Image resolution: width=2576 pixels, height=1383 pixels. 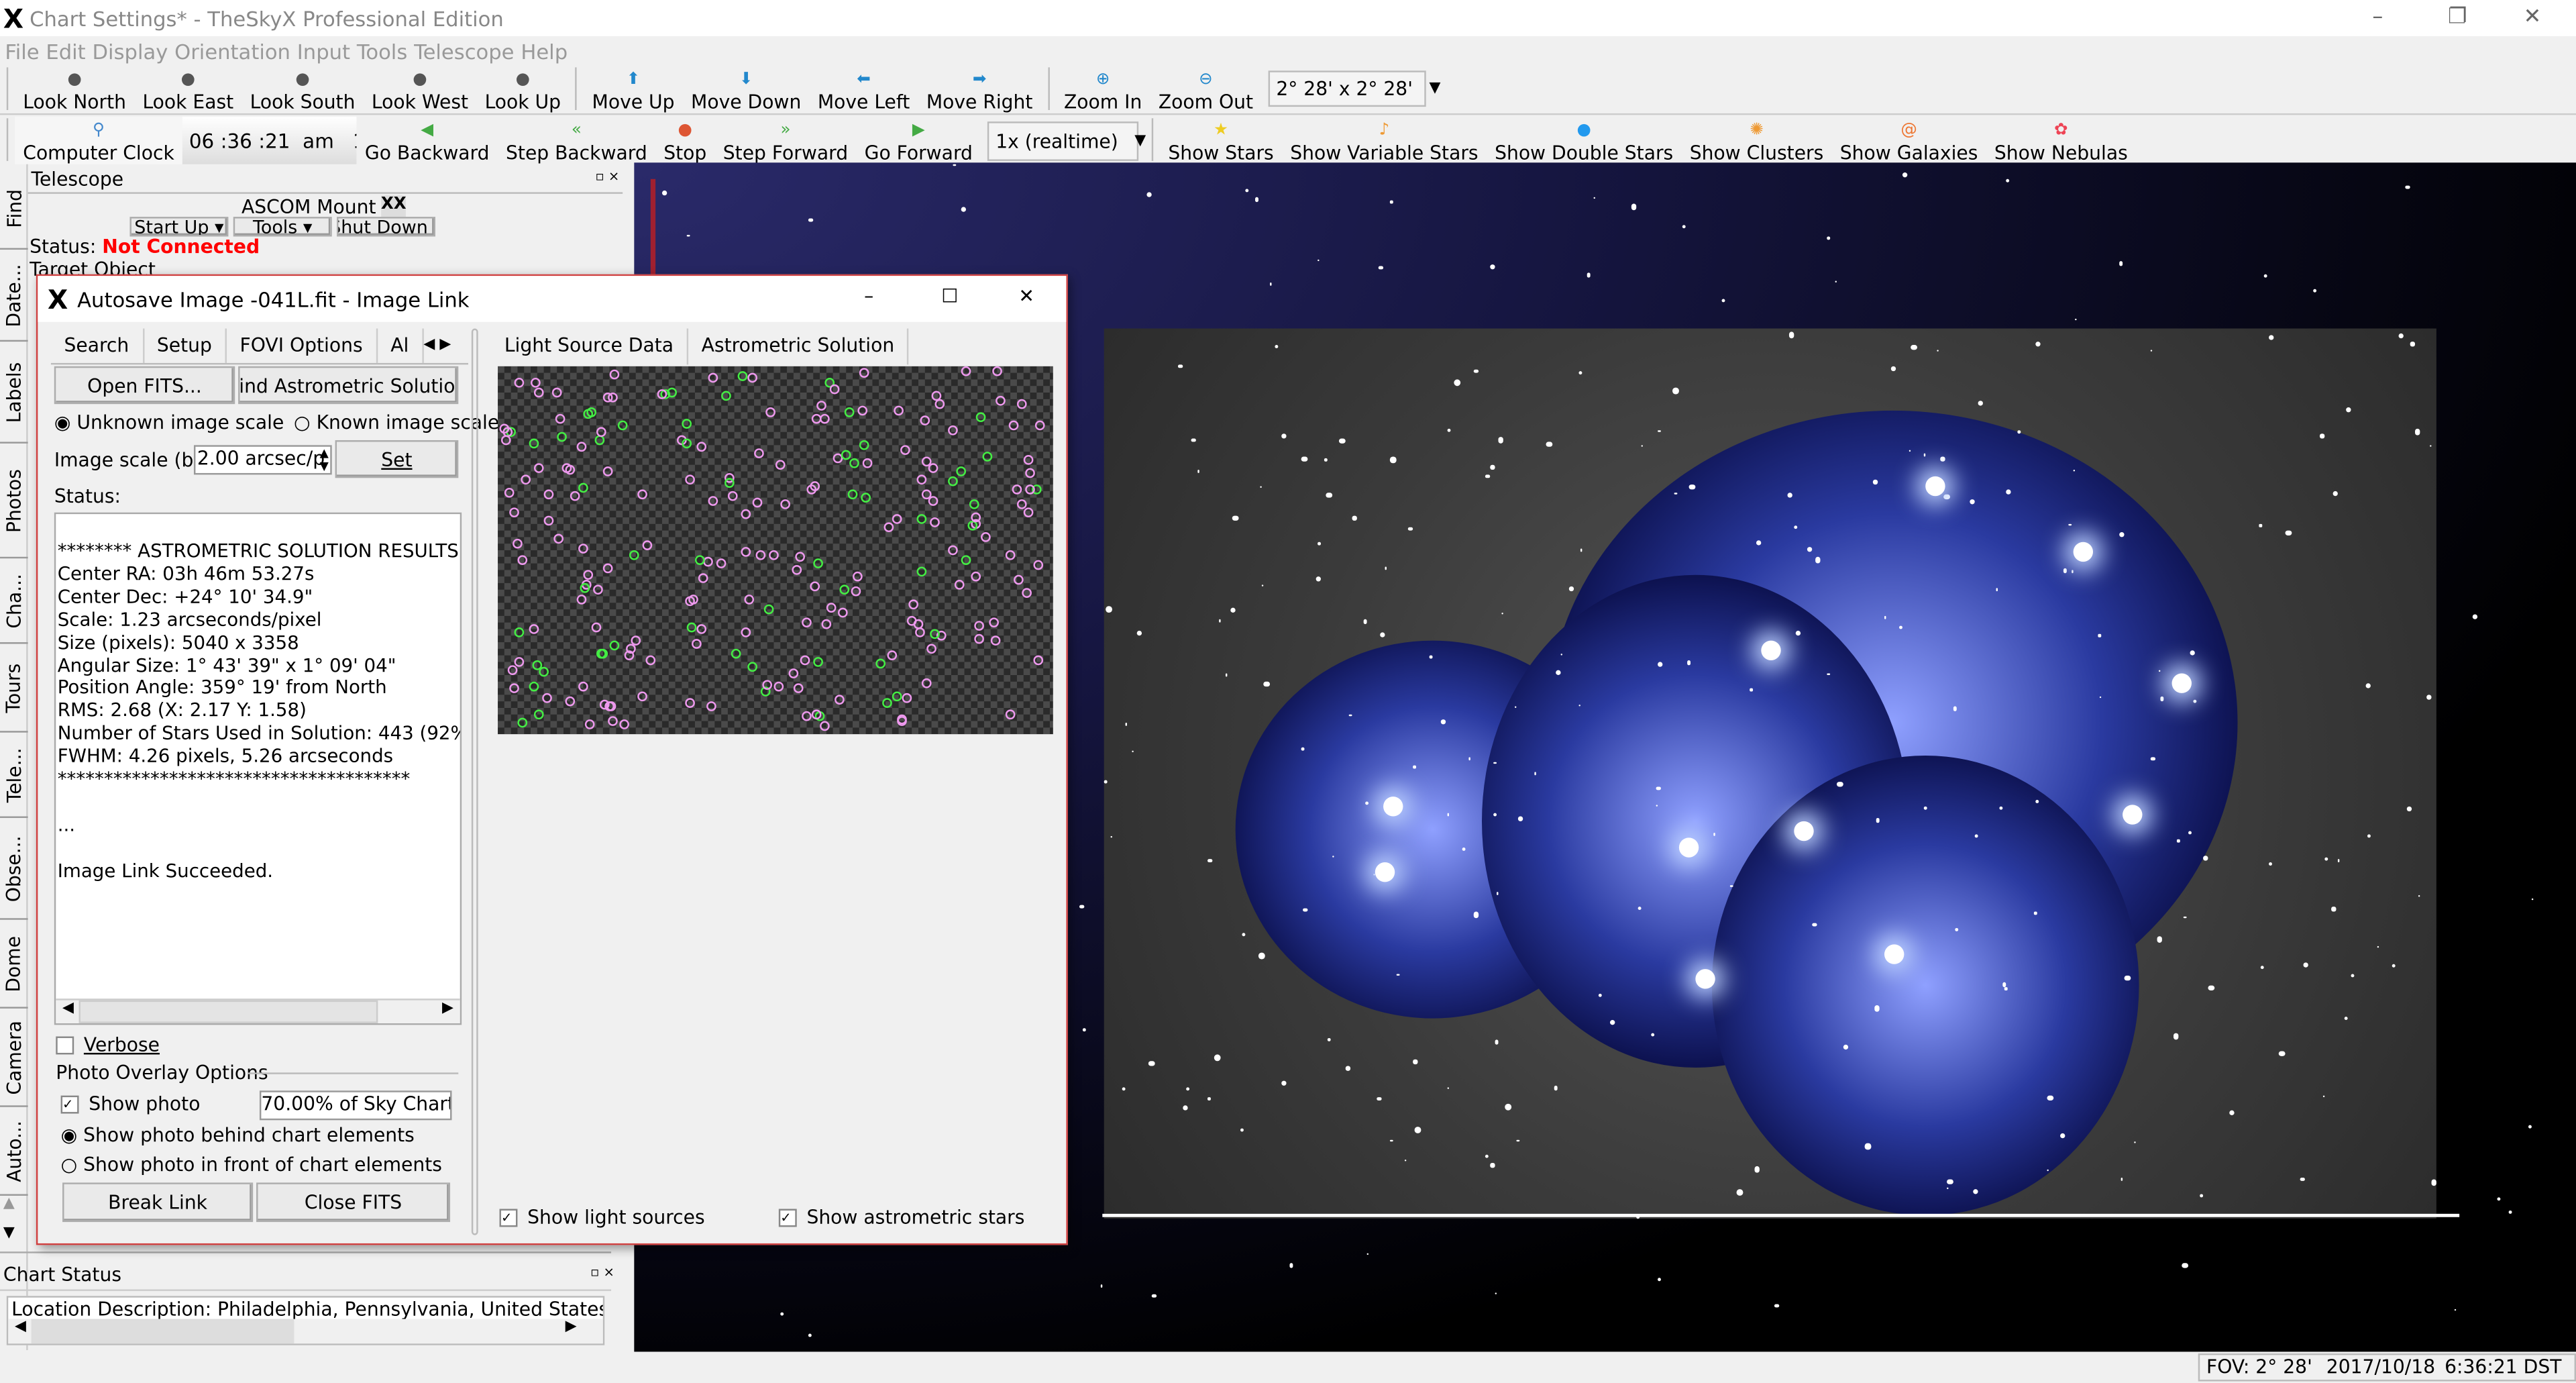 I want to click on side-tab-camera: Camera, so click(x=14, y=1058).